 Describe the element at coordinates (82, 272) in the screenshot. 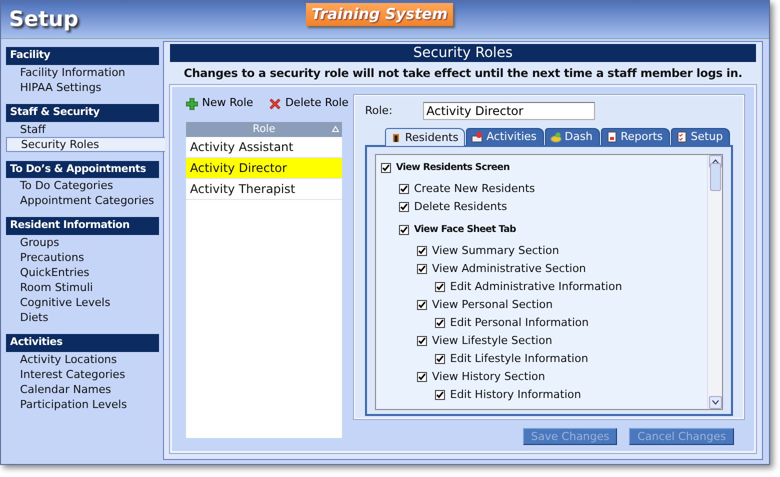

I see `sidebar-item: QuickEntries` at that location.